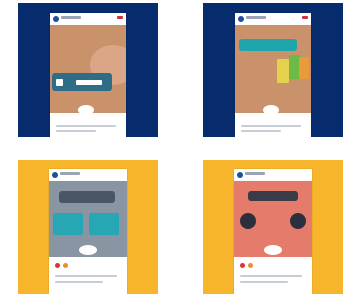  I want to click on info-box-right, so click(104, 224).